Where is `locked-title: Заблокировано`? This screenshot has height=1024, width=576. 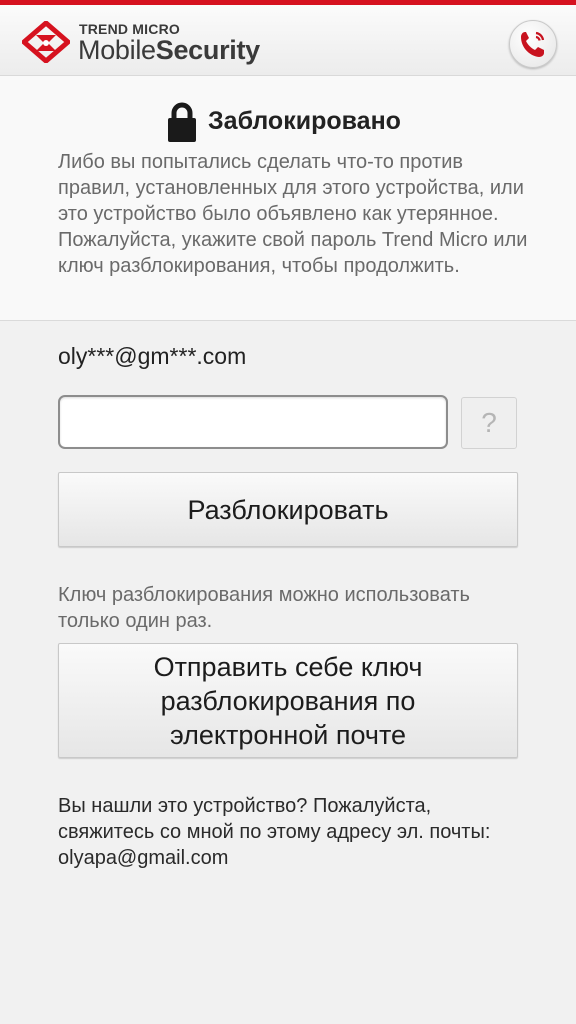
locked-title: Заблокировано is located at coordinates (304, 121).